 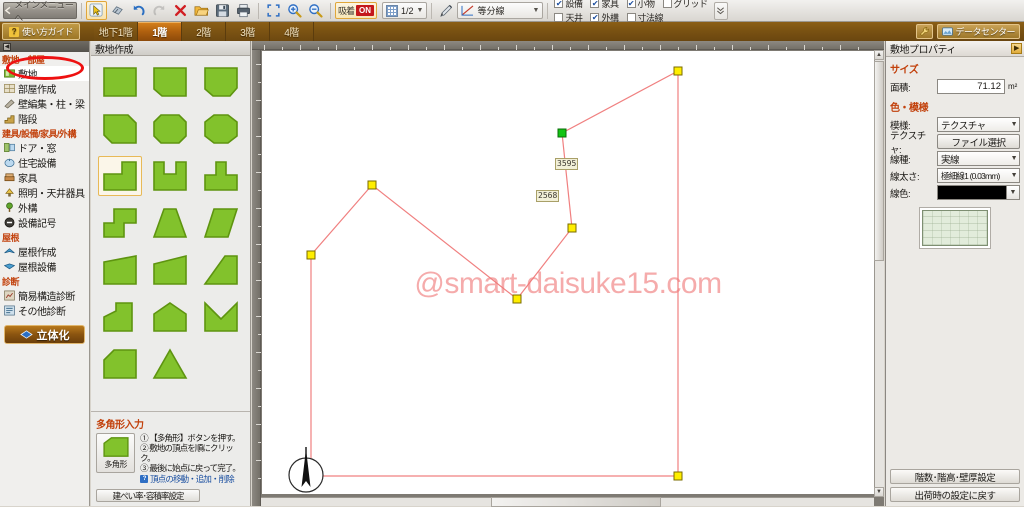 What do you see at coordinates (120, 223) in the screenshot?
I see `shape-step-shape` at bounding box center [120, 223].